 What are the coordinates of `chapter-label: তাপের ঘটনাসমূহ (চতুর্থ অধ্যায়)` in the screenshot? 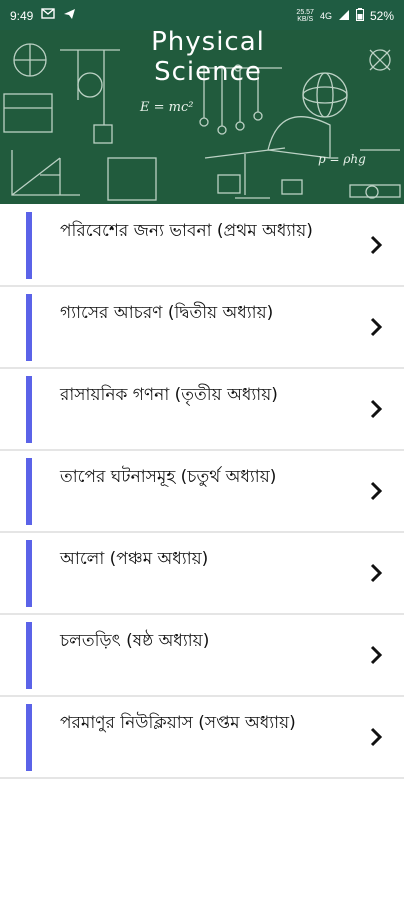 It's located at (168, 477).